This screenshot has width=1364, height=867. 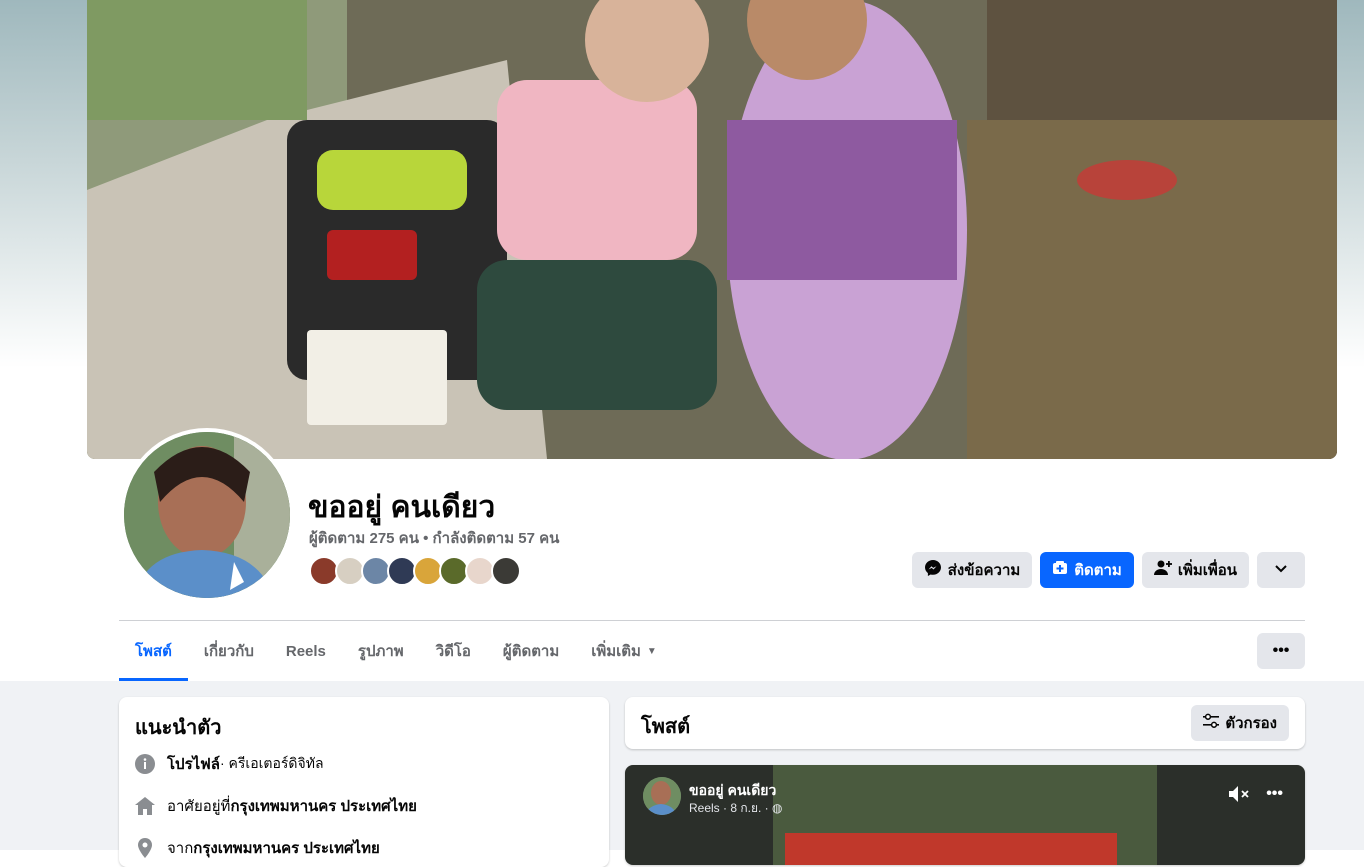 I want to click on reel-meta: Reels · 8 ก.ย. · ◍, so click(x=735, y=808).